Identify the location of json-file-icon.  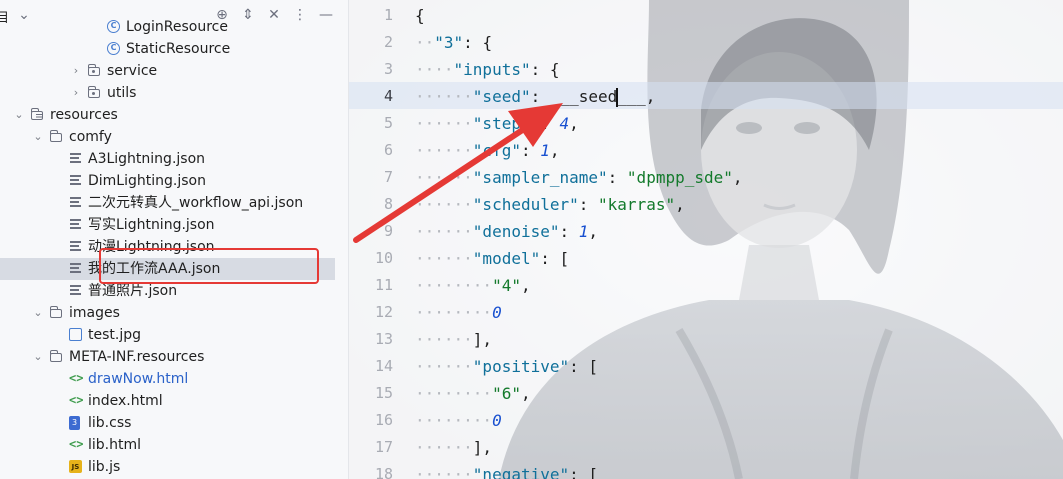
(76, 181).